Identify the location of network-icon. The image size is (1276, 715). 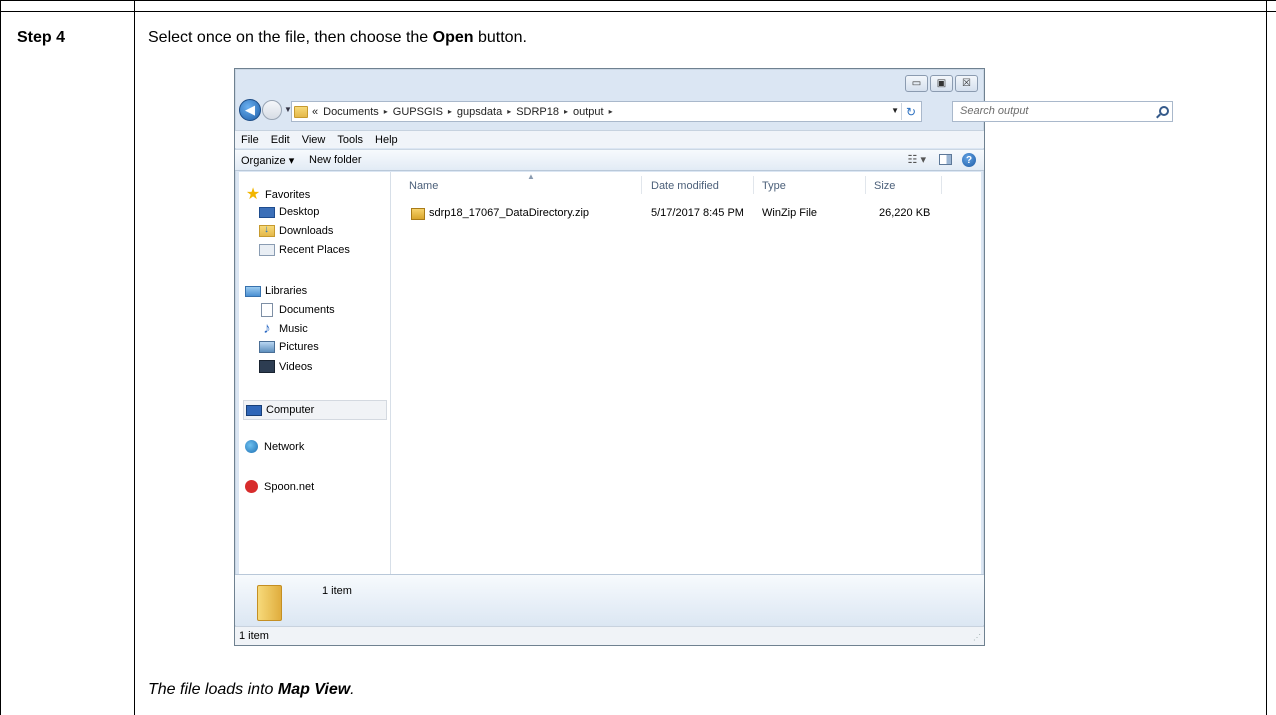
(251, 446).